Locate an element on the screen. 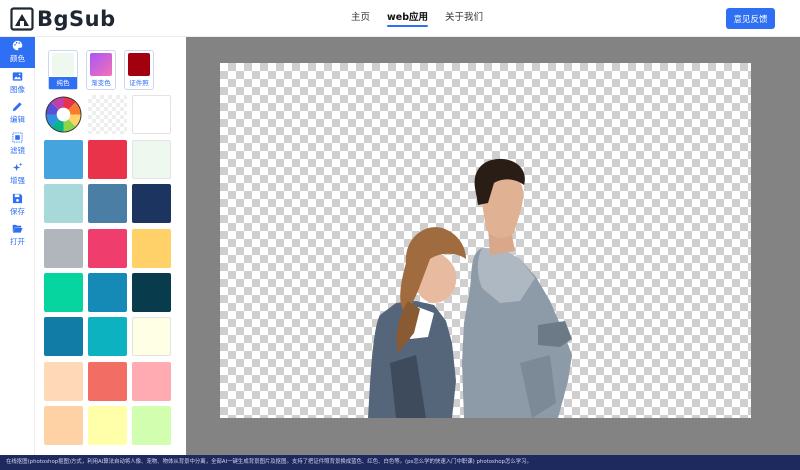 The height and width of the screenshot is (470, 800). save-icon is located at coordinates (17, 198).